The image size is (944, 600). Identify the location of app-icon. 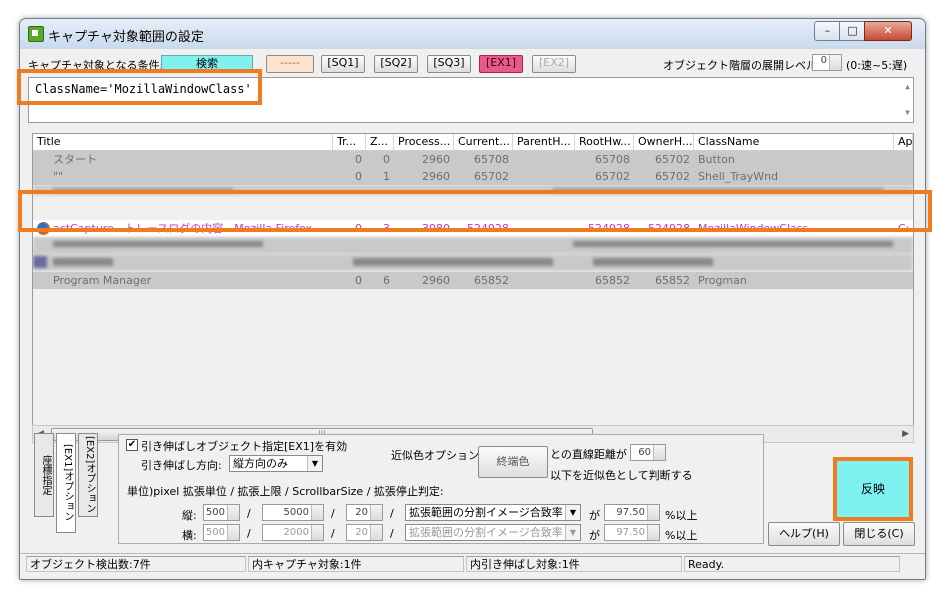
(36, 34).